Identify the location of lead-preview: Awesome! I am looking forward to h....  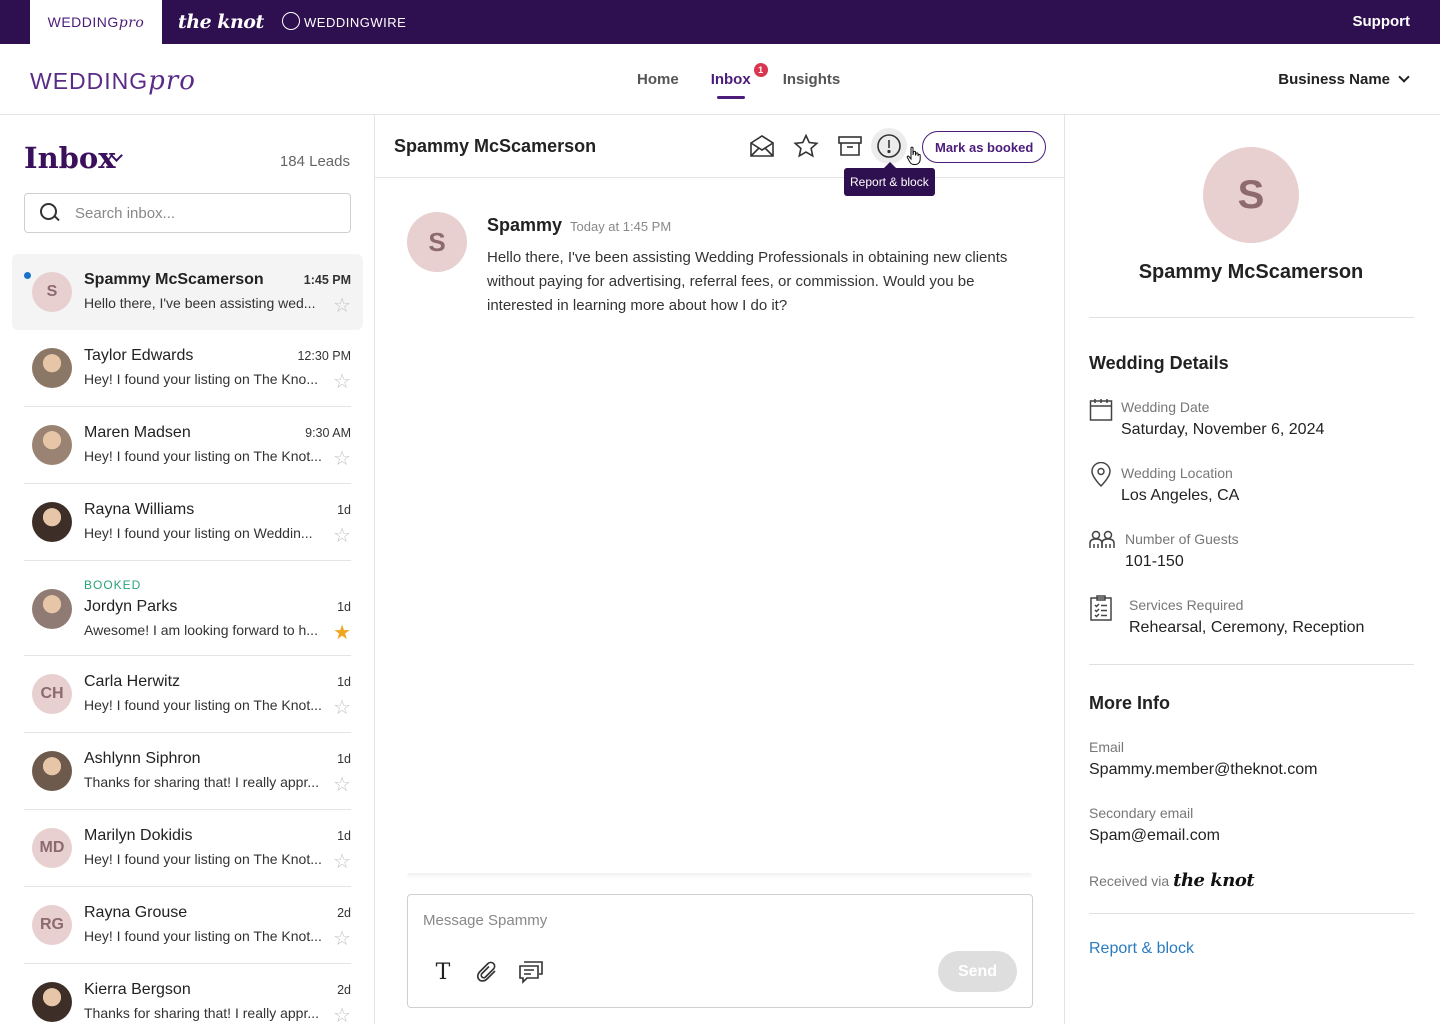
(201, 630).